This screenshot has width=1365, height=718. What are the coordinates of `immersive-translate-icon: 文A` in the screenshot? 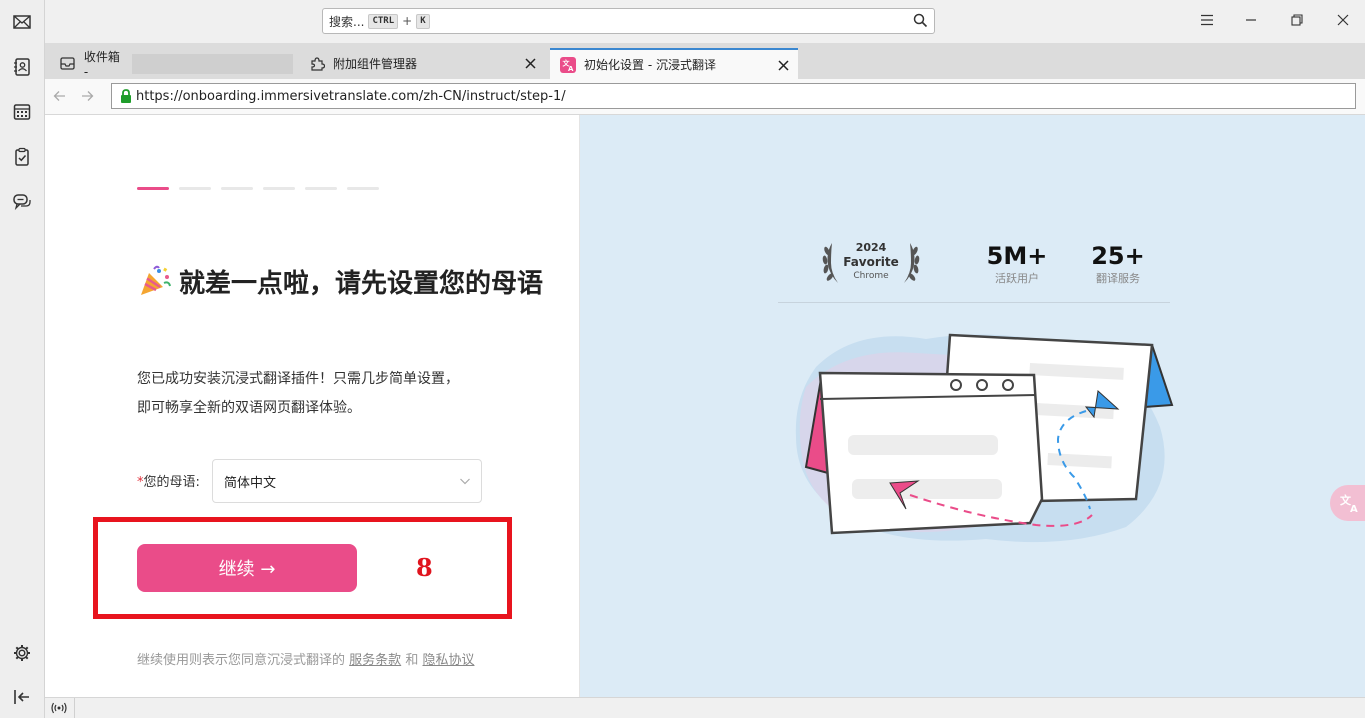 It's located at (568, 64).